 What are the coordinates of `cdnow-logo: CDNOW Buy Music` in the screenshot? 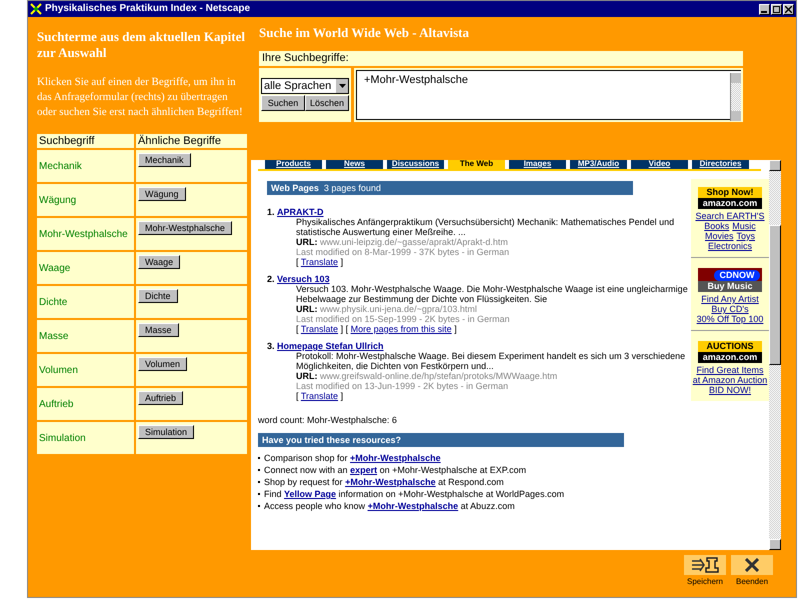 It's located at (730, 280).